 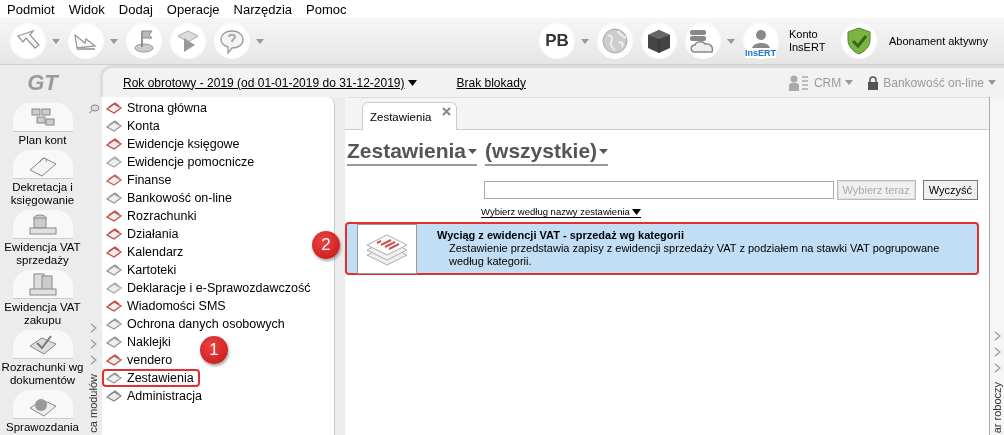 What do you see at coordinates (196, 324) in the screenshot?
I see `module-item: Ochrona danych osobowych` at bounding box center [196, 324].